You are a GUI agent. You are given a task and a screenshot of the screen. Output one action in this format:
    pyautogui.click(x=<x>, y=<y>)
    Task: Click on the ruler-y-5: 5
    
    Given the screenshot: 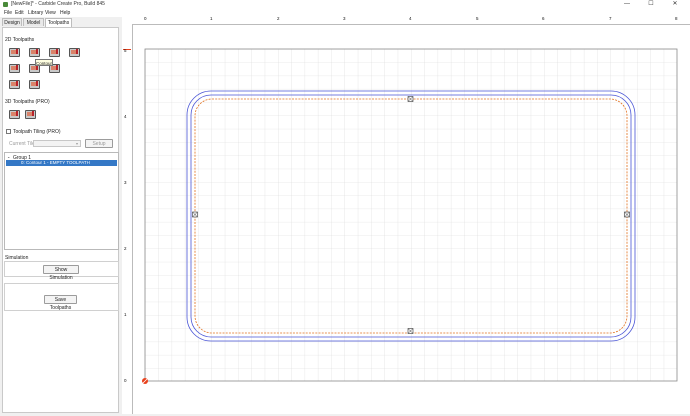 What is the action you would take?
    pyautogui.click(x=125, y=50)
    